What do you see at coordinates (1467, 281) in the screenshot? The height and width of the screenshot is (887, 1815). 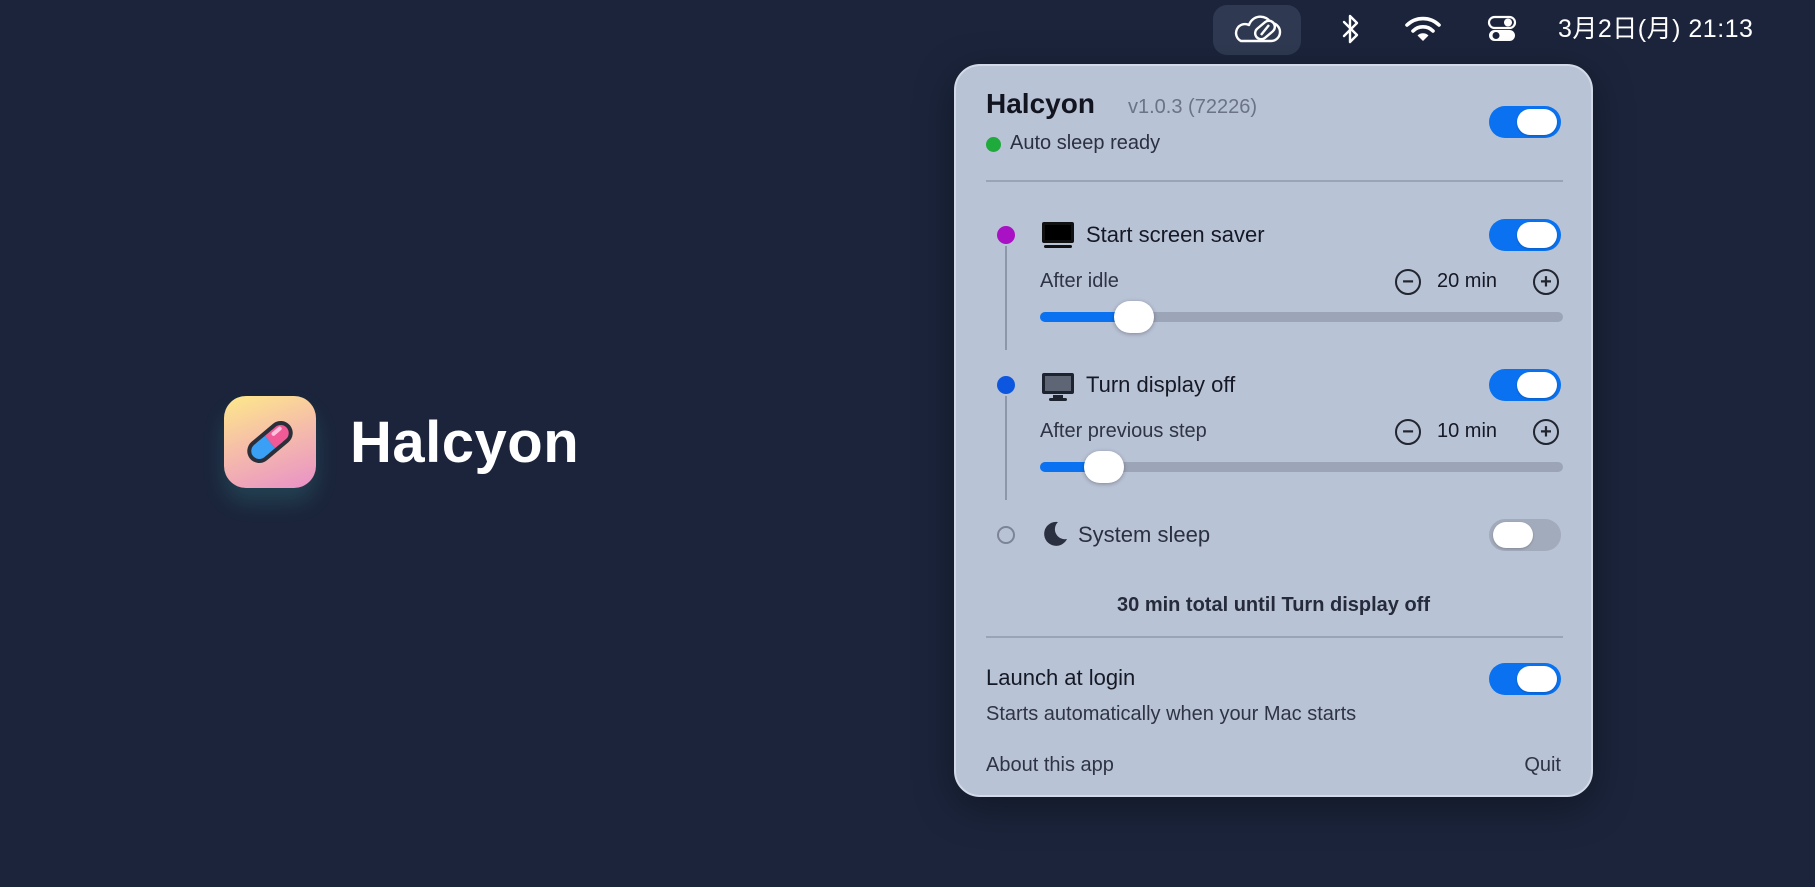 I see `screen-saver-delay-value: 20 min` at bounding box center [1467, 281].